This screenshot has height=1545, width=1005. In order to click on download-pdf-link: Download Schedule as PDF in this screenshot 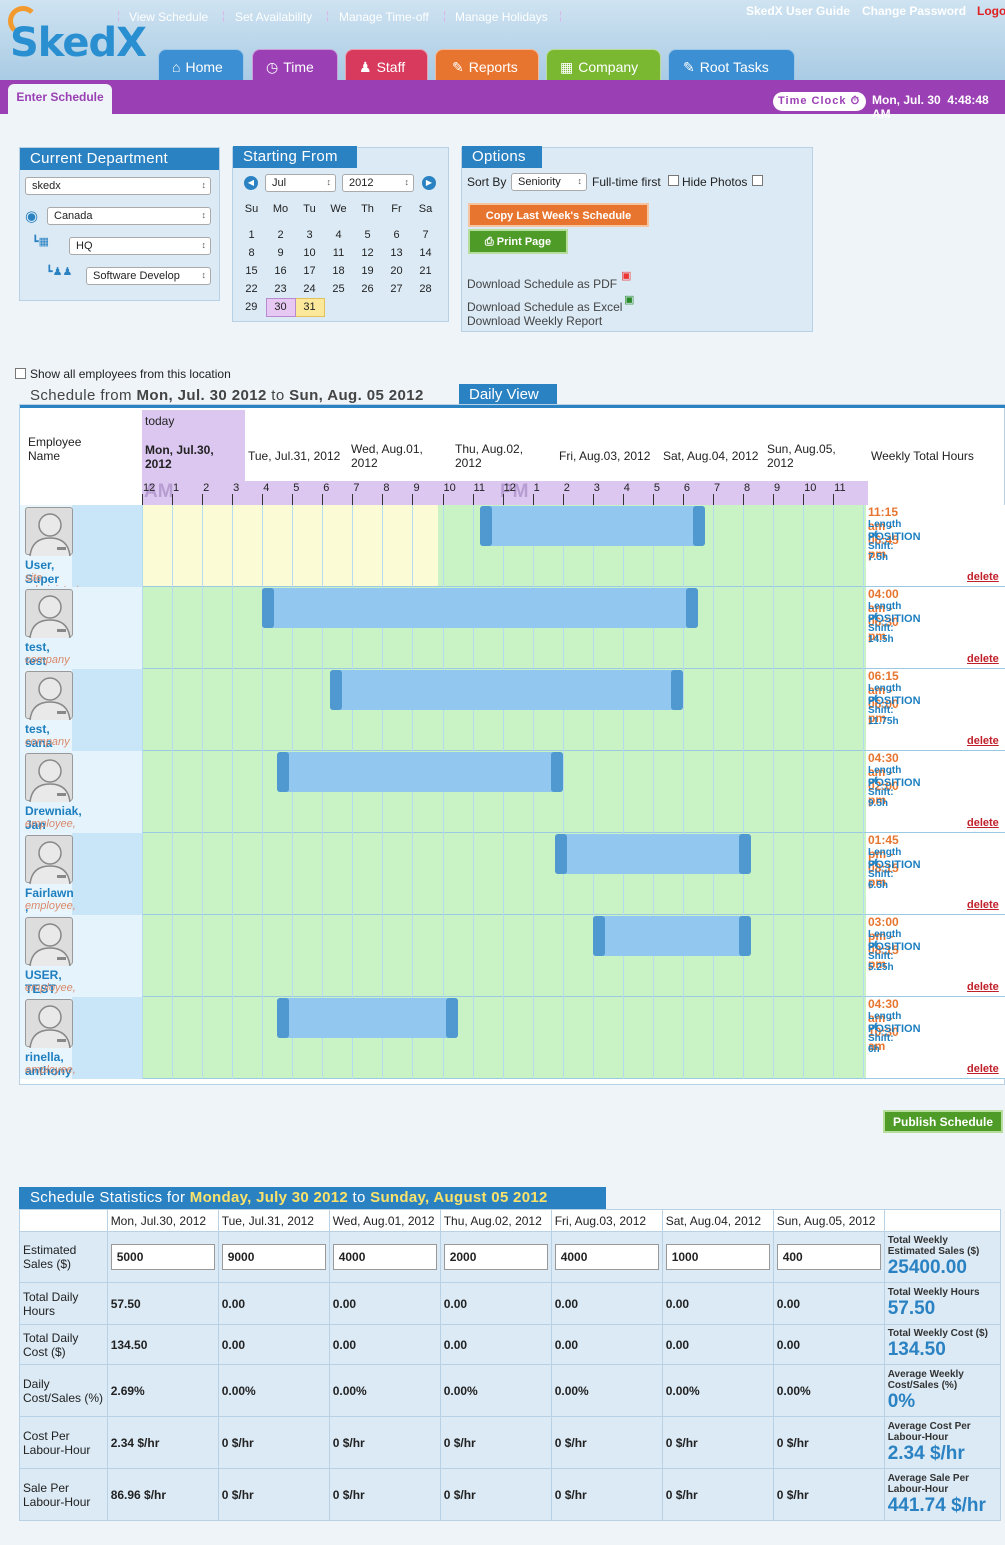, I will do `click(542, 284)`.